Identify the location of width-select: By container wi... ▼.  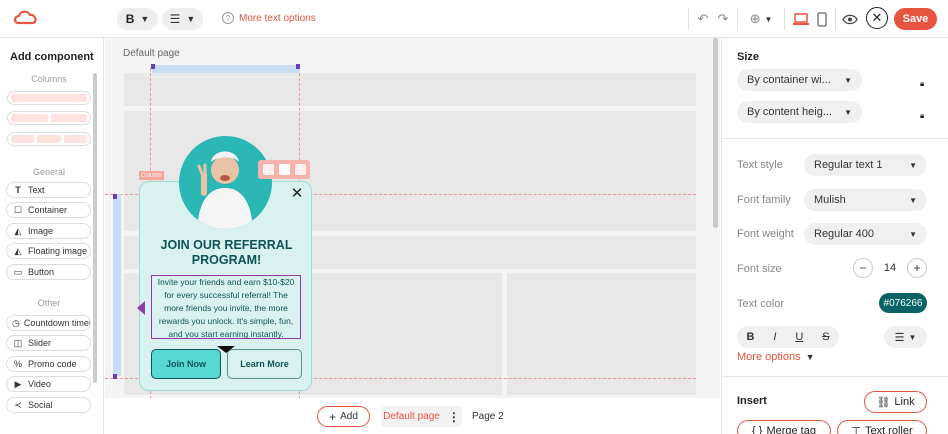
(799, 80).